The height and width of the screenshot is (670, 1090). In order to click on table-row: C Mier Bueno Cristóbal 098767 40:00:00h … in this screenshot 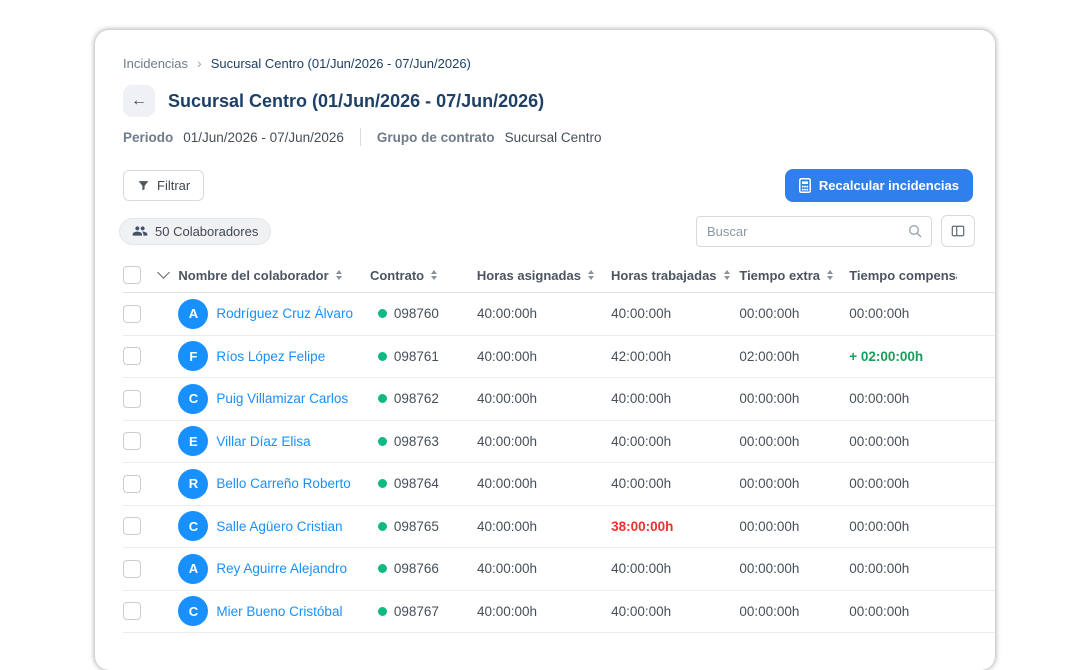, I will do `click(559, 612)`.